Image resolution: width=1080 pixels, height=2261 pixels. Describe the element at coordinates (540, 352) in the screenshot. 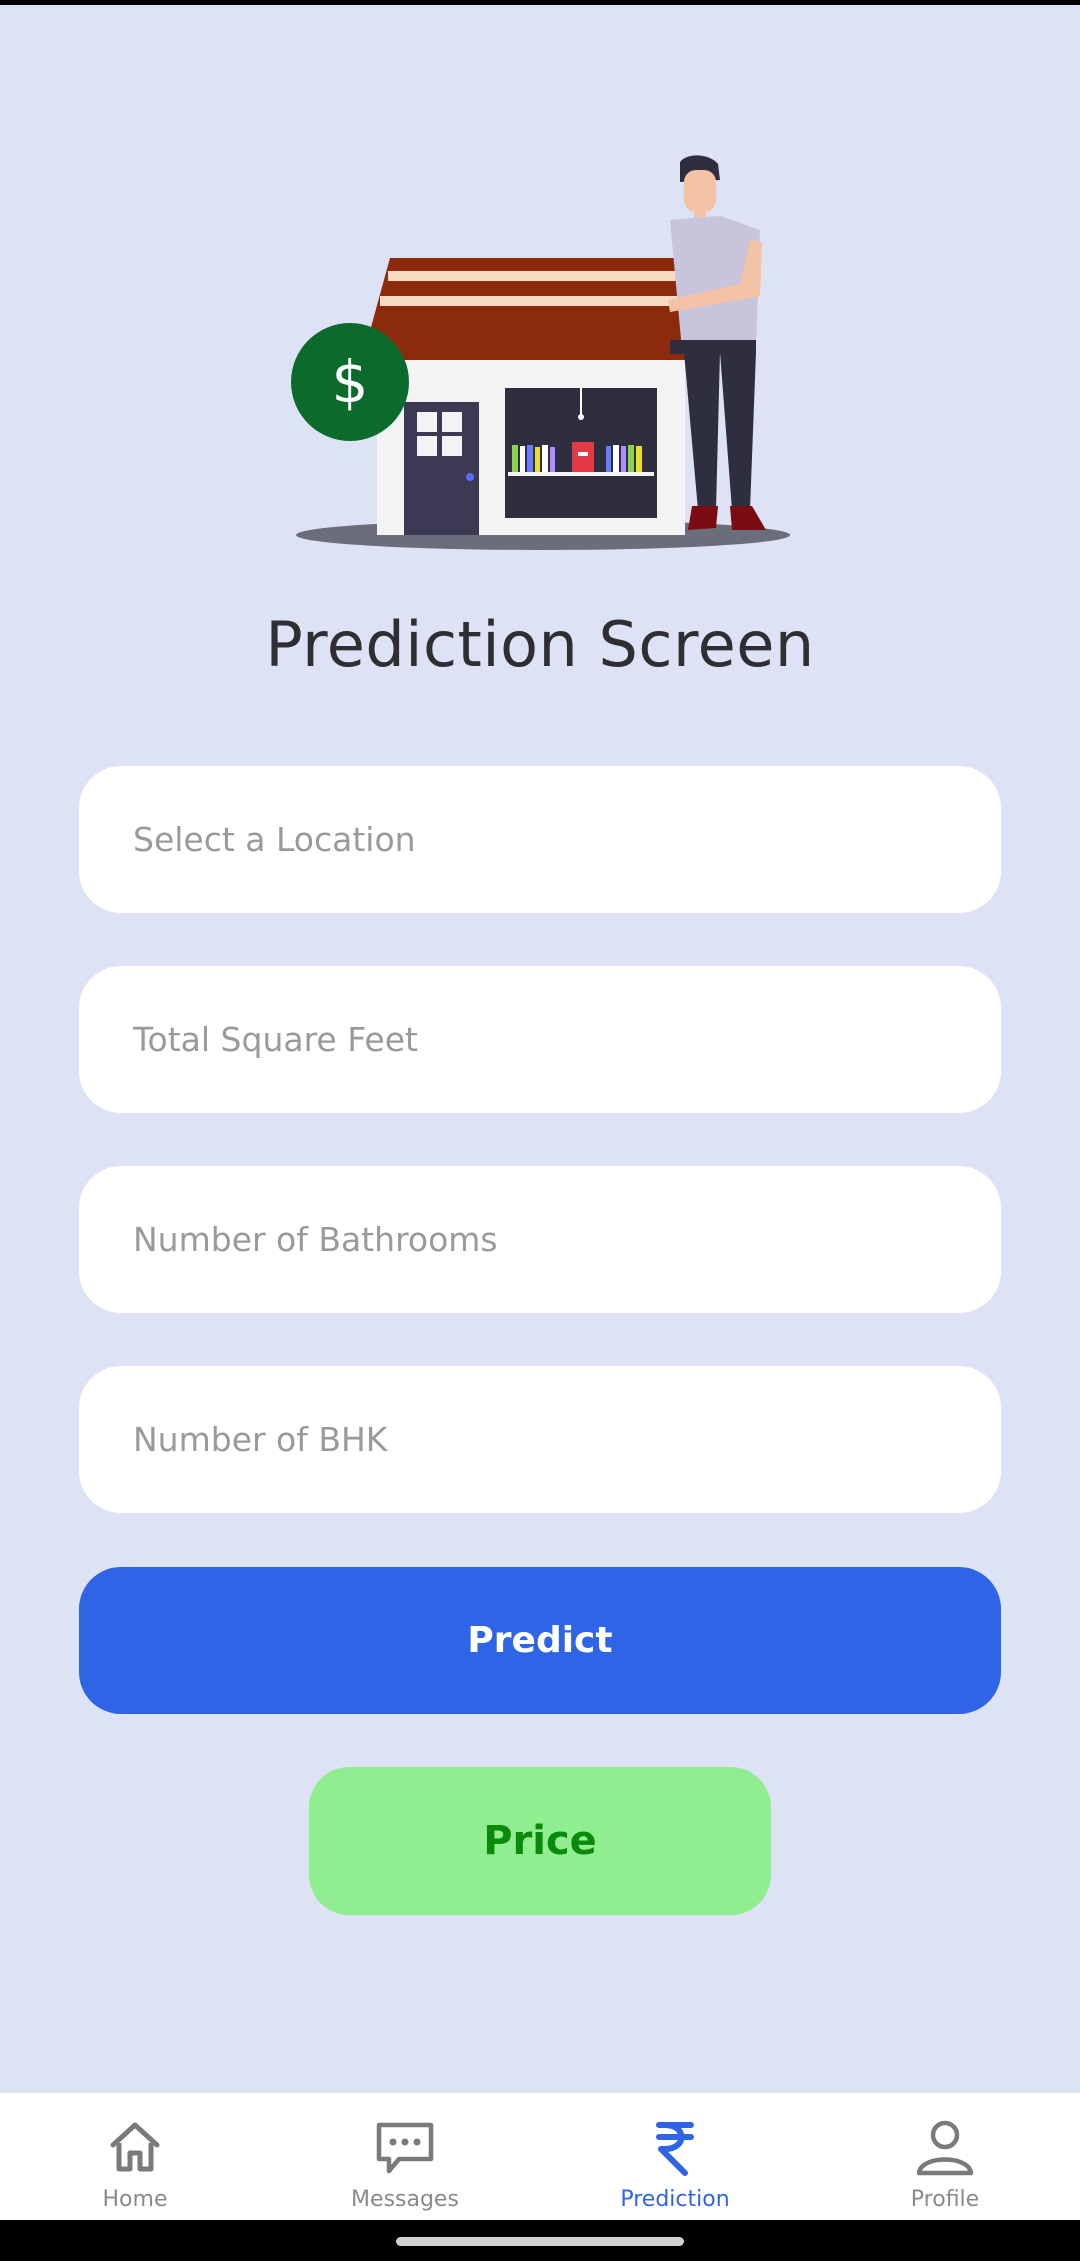

I see `house-illustration: $` at that location.